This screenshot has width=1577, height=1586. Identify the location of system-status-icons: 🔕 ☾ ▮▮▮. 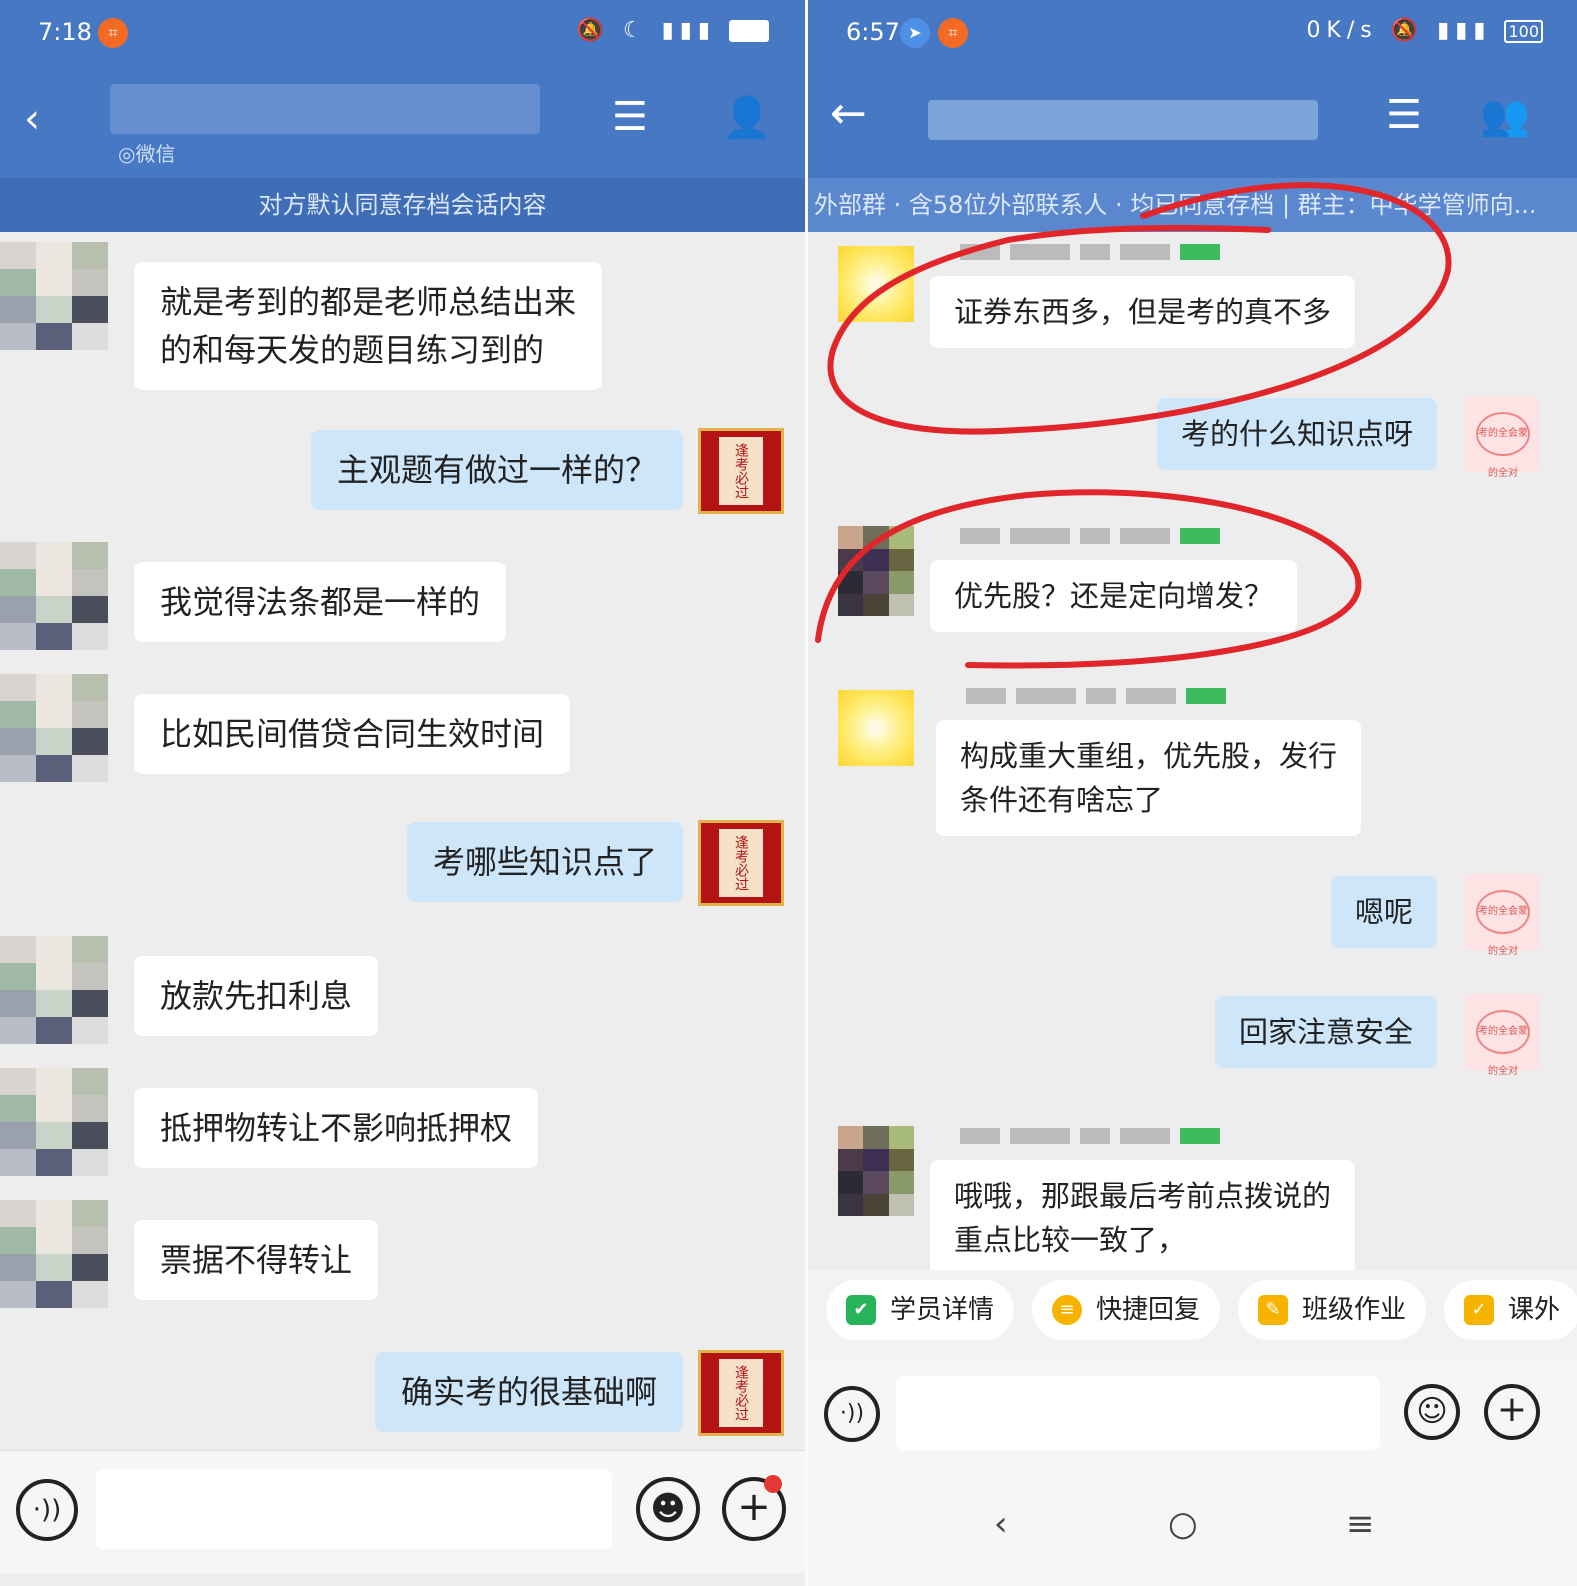
(673, 30).